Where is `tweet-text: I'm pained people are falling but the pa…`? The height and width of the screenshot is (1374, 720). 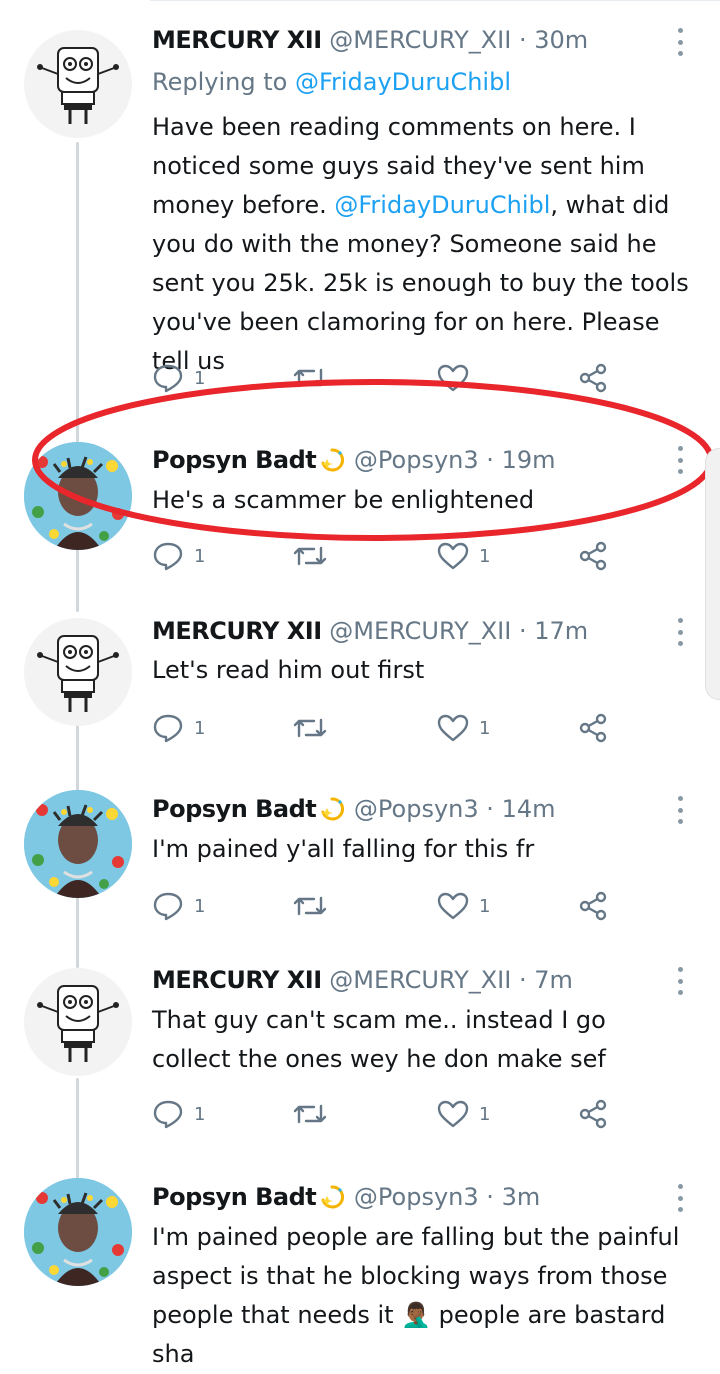 tweet-text: I'm pained people are falling but the pa… is located at coordinates (420, 1295).